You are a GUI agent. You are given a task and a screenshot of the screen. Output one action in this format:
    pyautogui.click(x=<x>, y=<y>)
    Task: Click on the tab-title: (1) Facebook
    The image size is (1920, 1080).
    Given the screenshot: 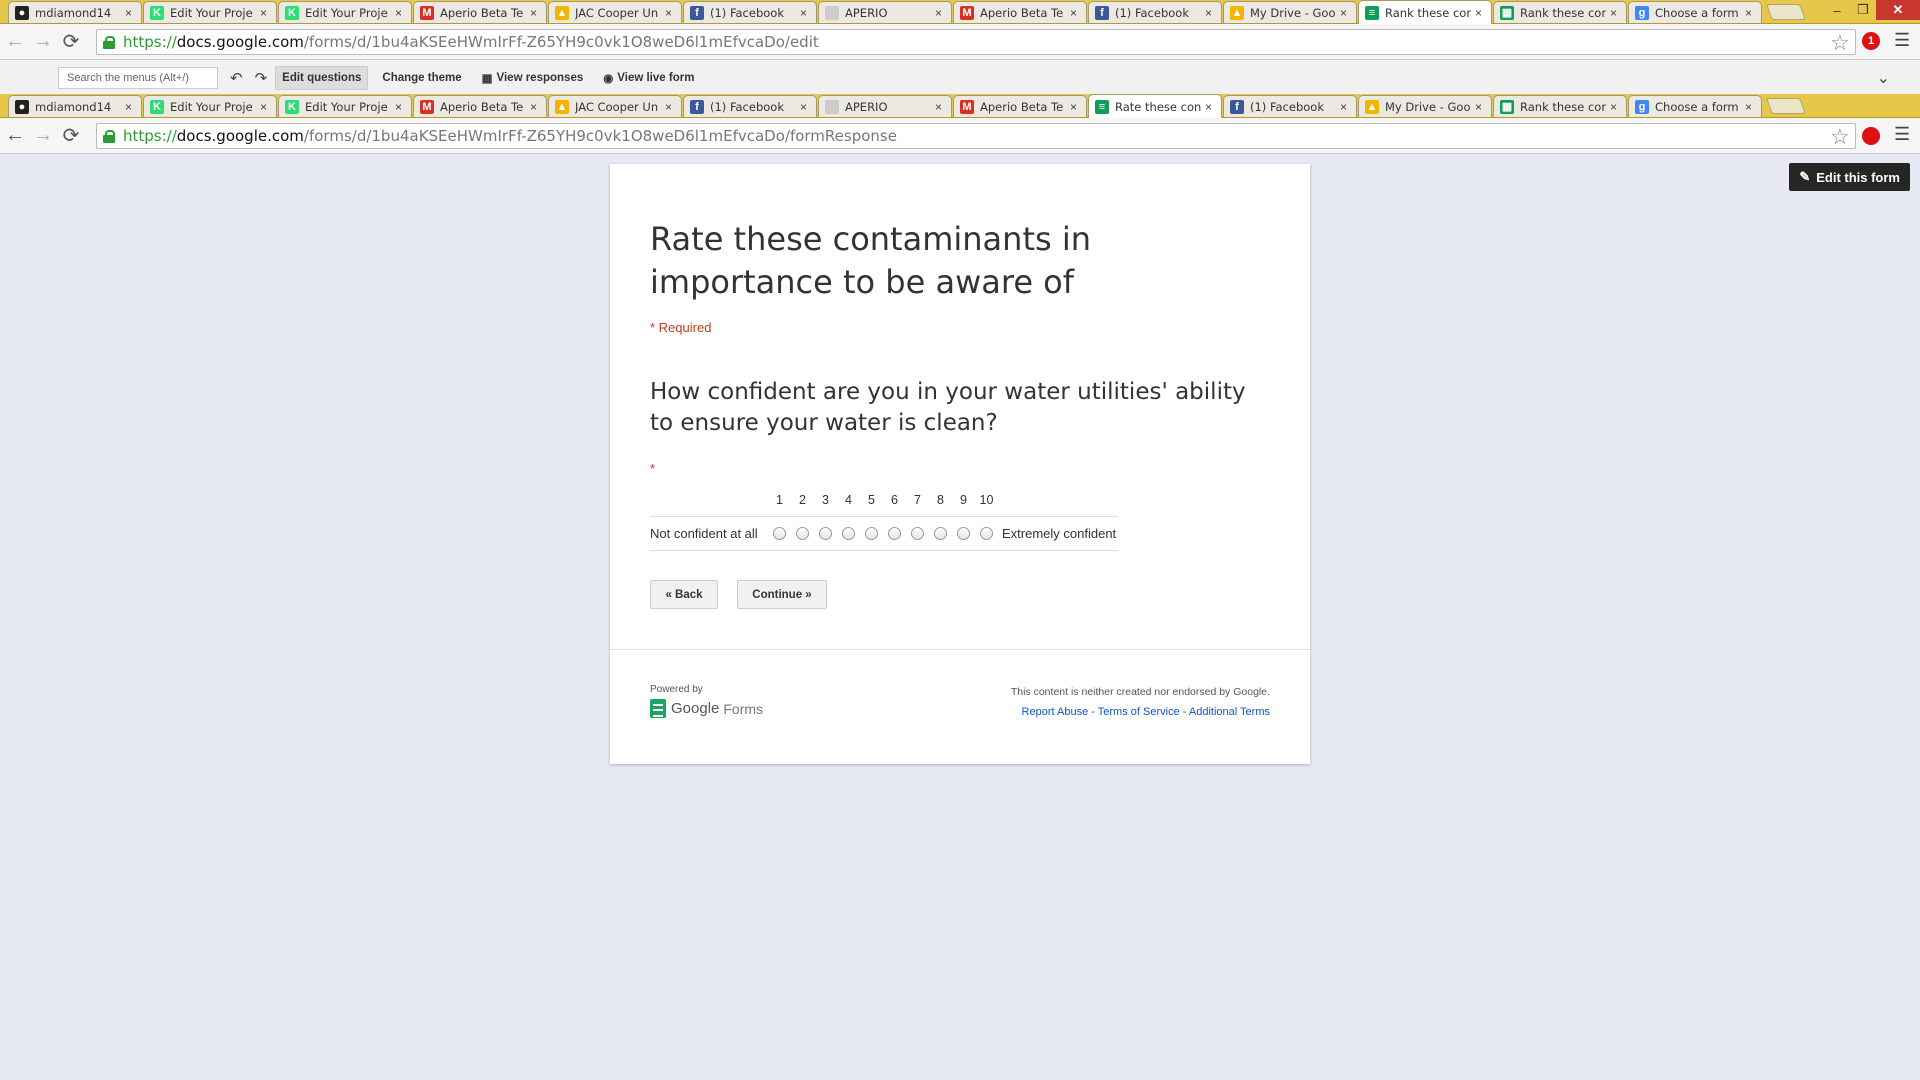 What is the action you would take?
    pyautogui.click(x=747, y=106)
    